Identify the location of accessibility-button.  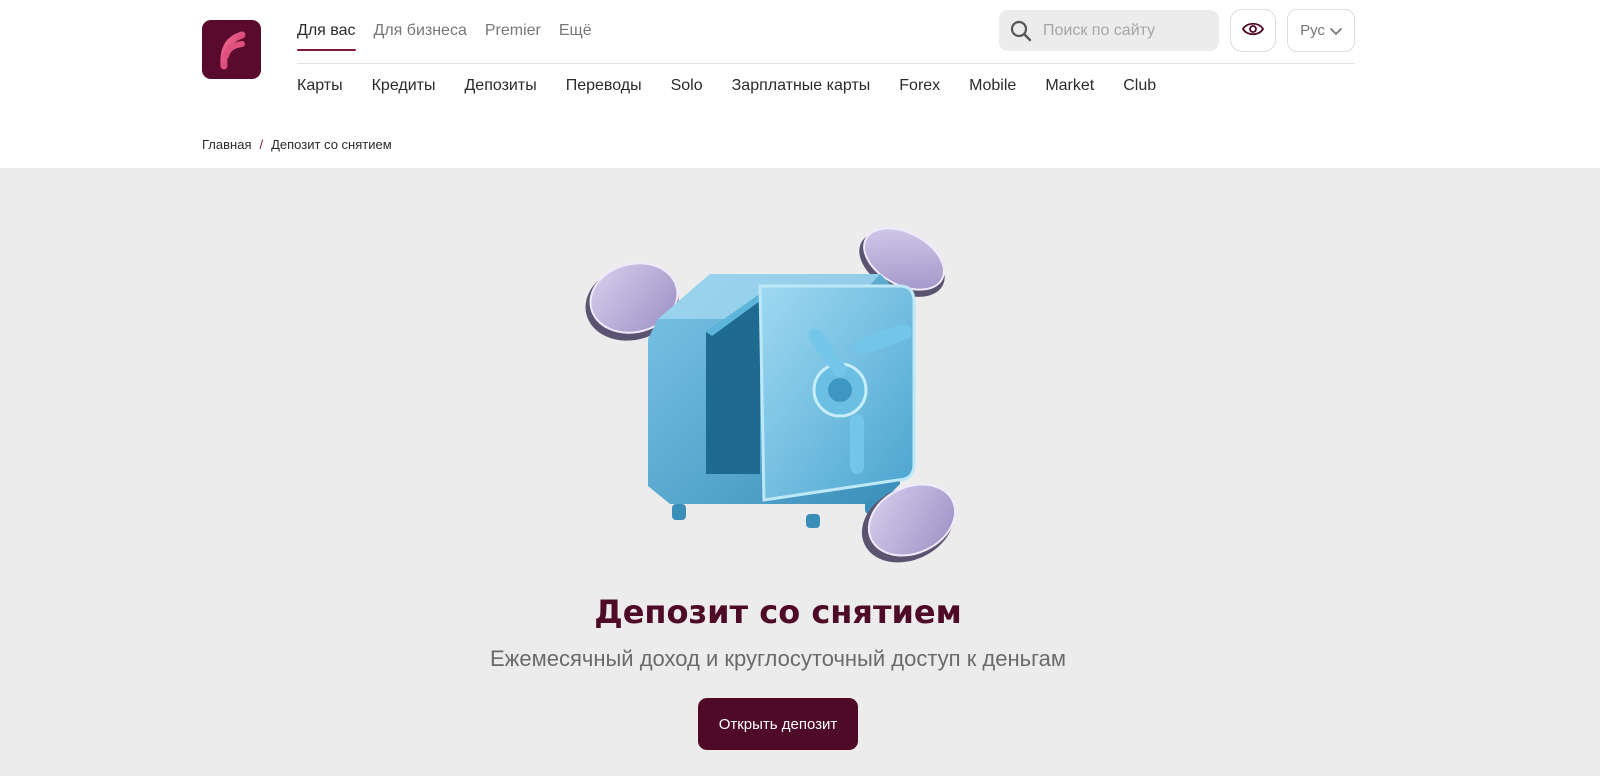
(1253, 30).